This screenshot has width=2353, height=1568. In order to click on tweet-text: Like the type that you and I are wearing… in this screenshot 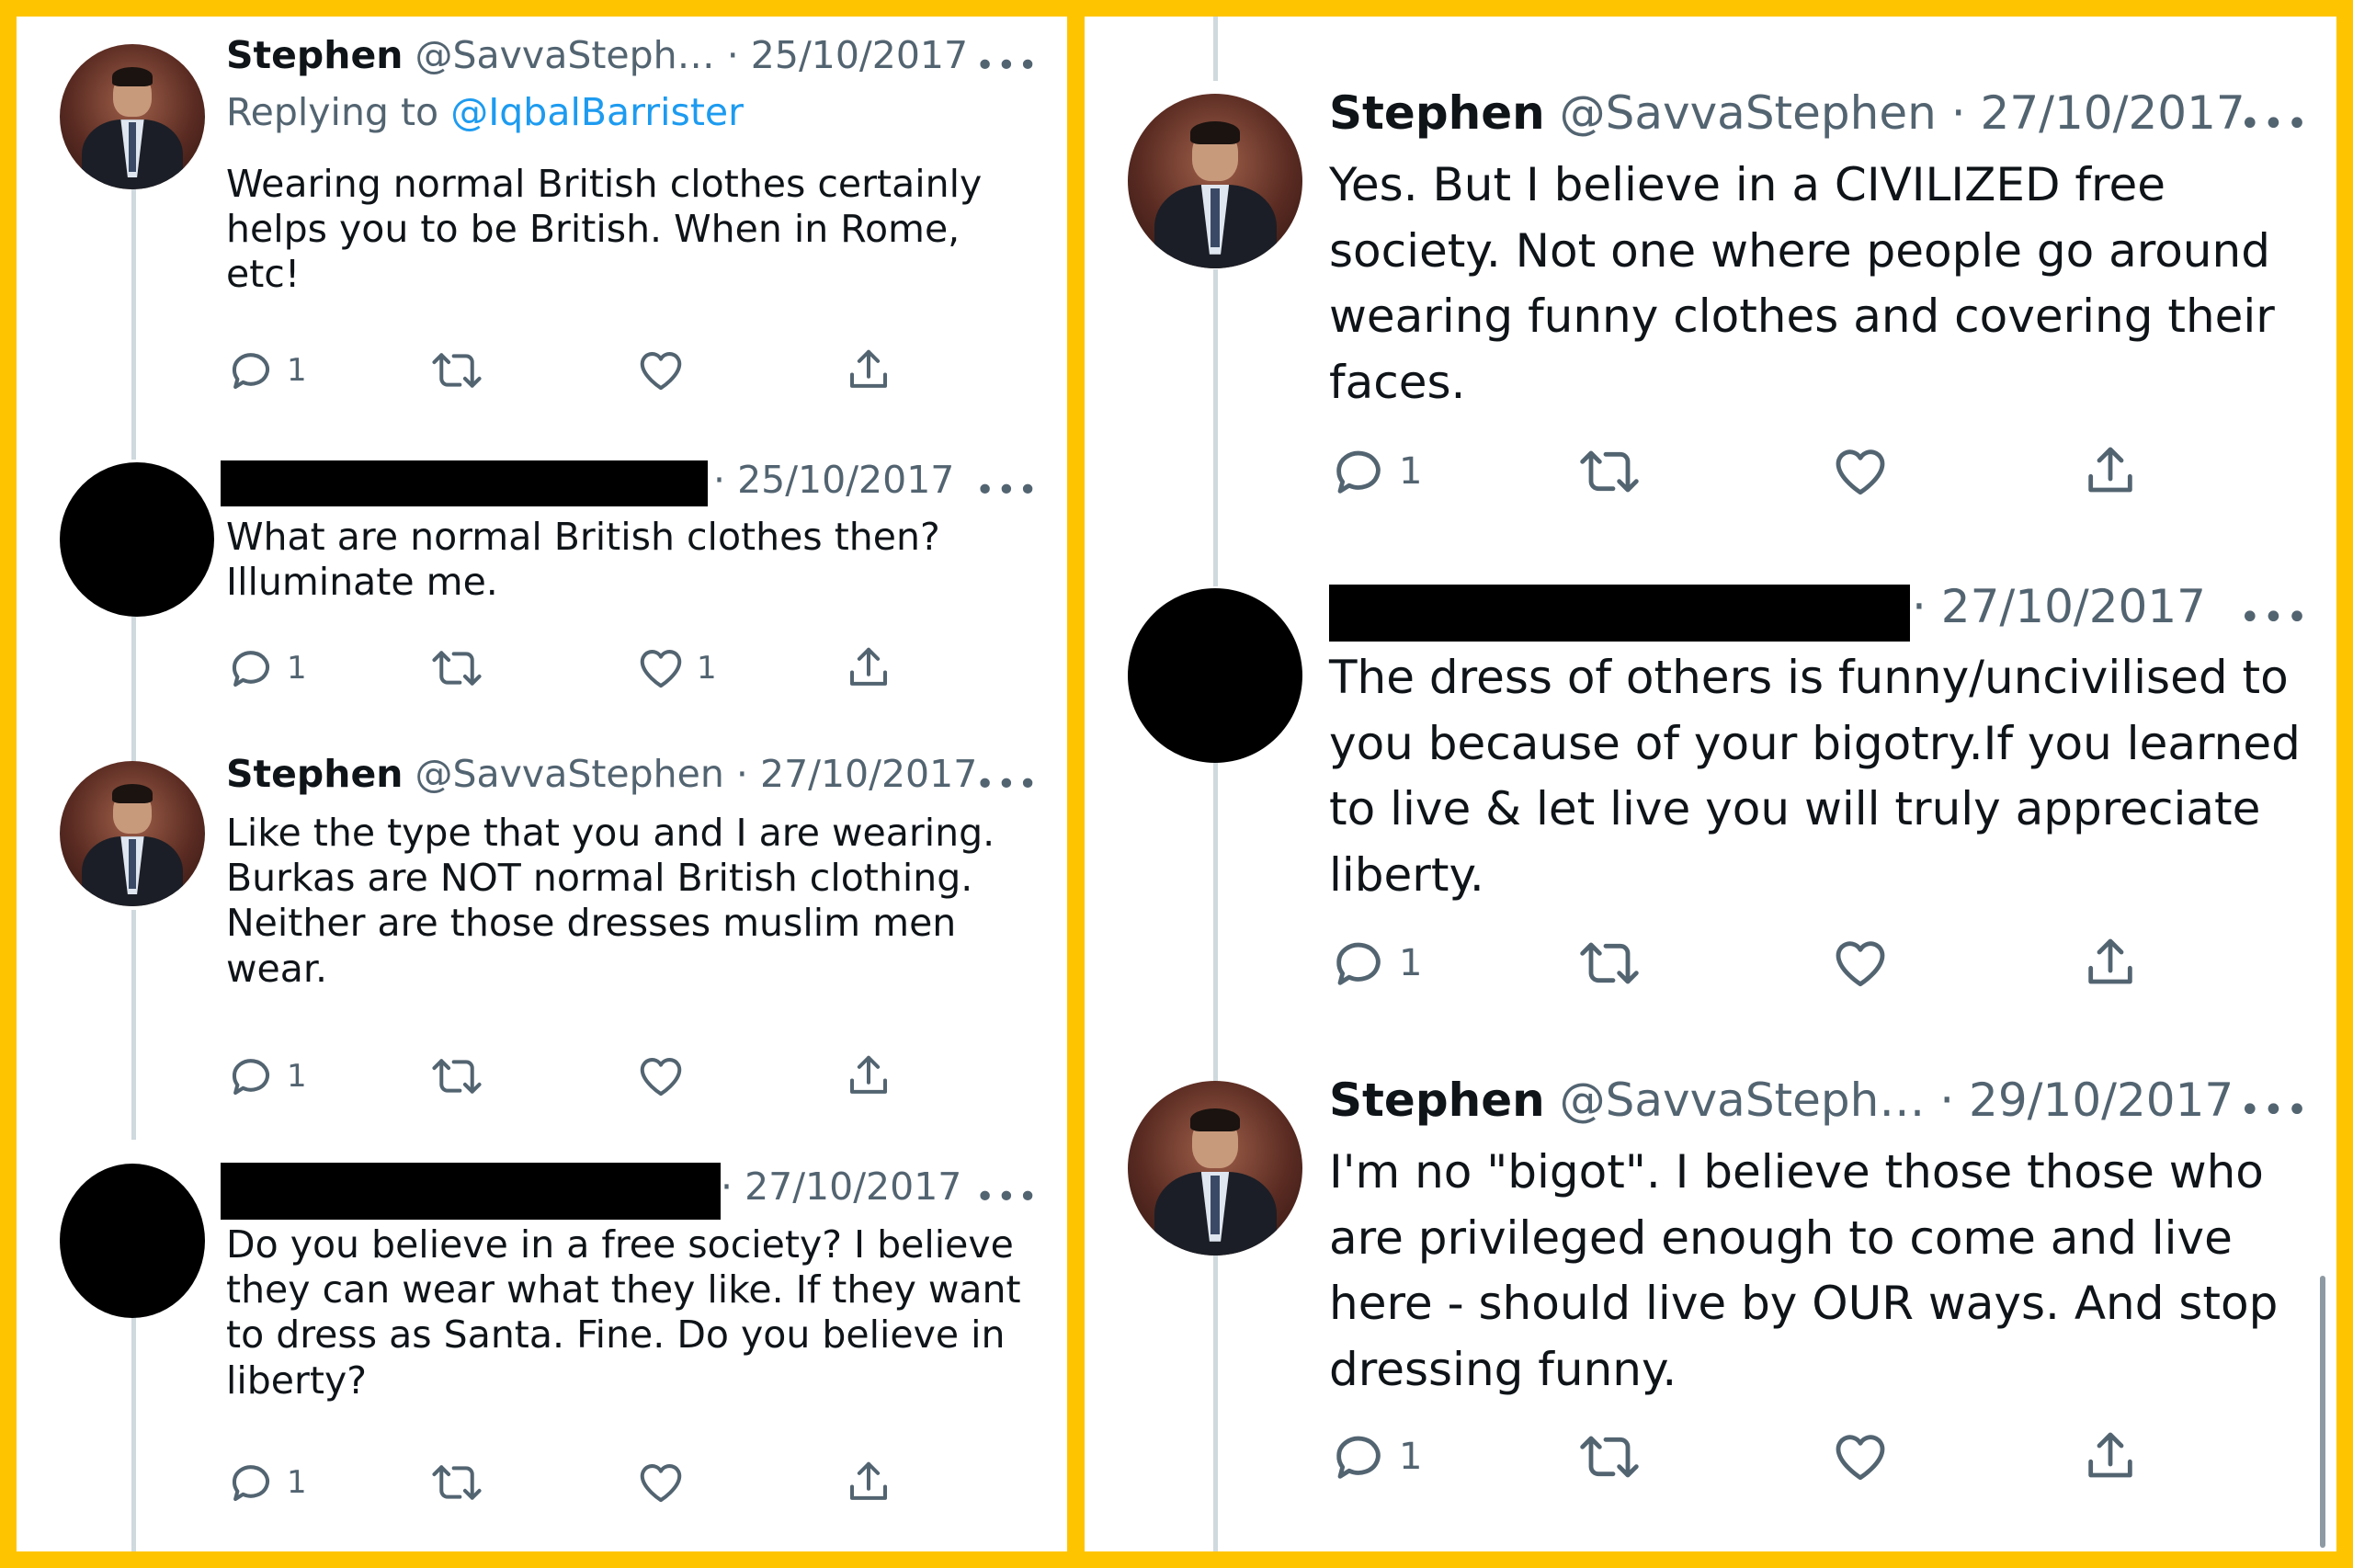, I will do `click(610, 901)`.